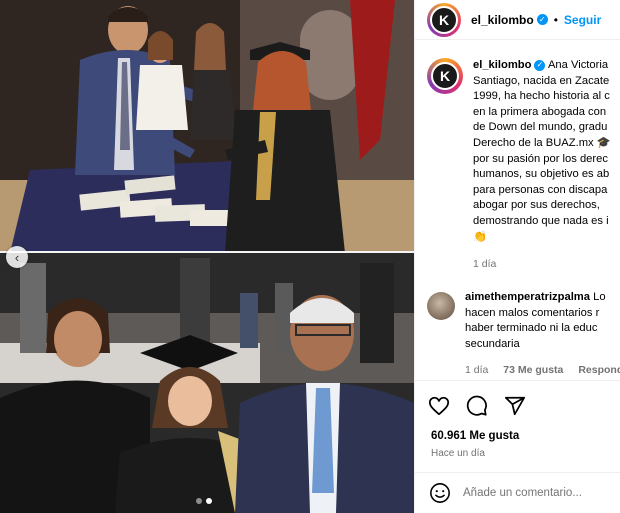 The image size is (620, 513). I want to click on chevron-left-icon: ‹, so click(17, 257).